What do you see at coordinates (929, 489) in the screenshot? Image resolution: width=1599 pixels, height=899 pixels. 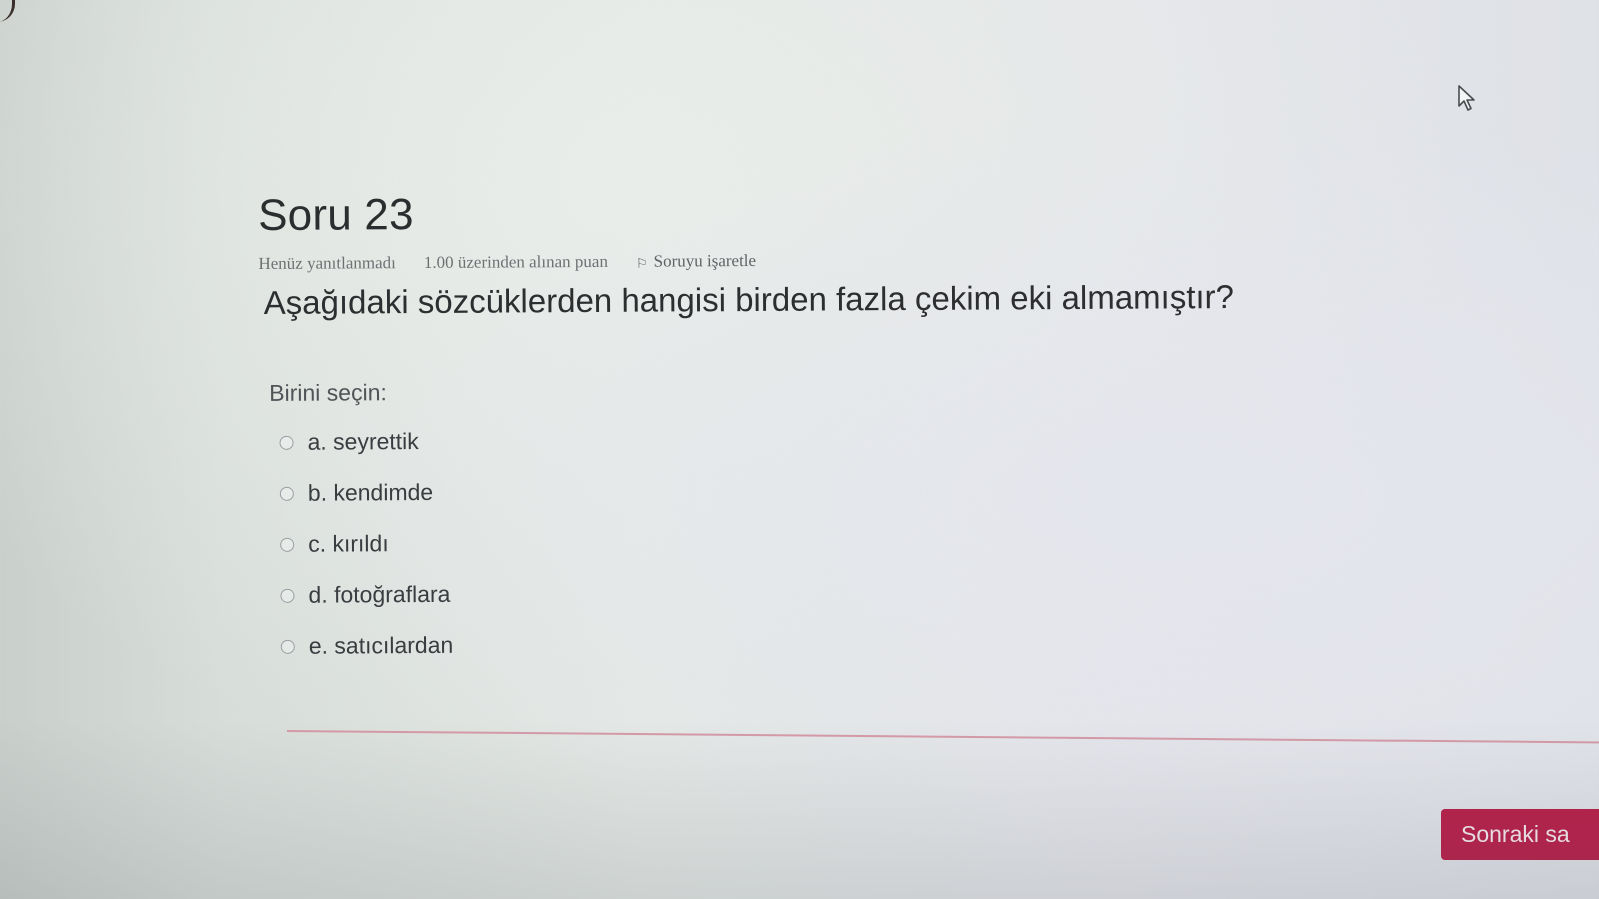 I see `answer-option-b: b. kendimde` at bounding box center [929, 489].